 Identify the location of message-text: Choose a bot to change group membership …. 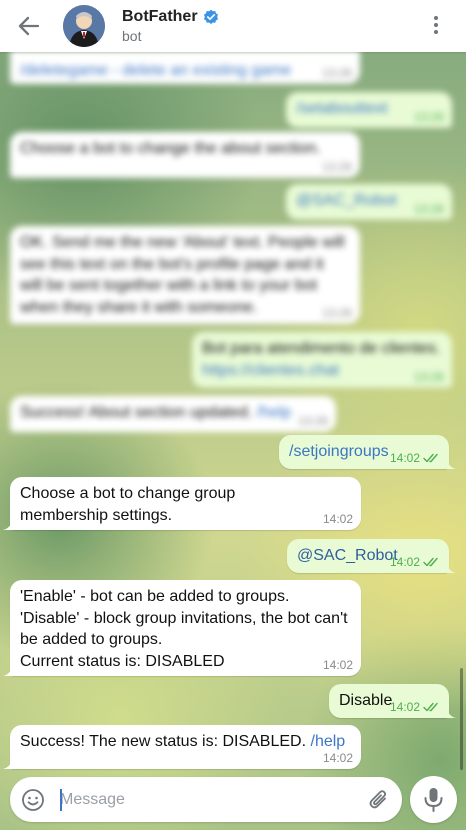
(128, 504).